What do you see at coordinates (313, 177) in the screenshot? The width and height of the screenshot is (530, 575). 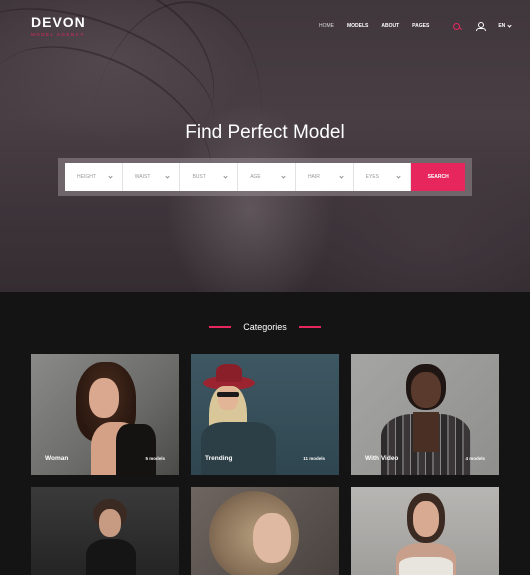 I see `filter-label: HAIR` at bounding box center [313, 177].